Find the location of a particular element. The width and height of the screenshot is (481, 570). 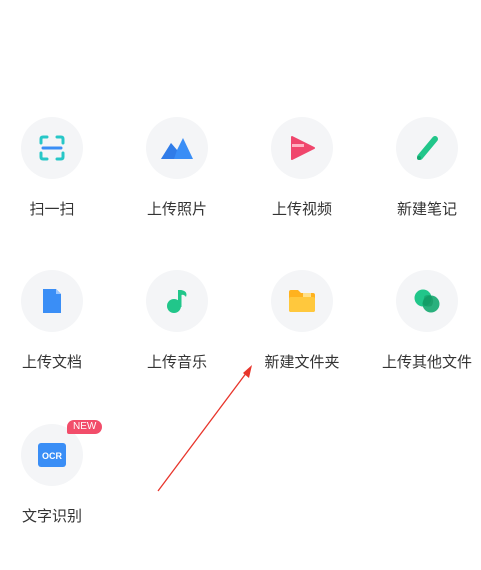

ocr-icon: OCR is located at coordinates (52, 455).